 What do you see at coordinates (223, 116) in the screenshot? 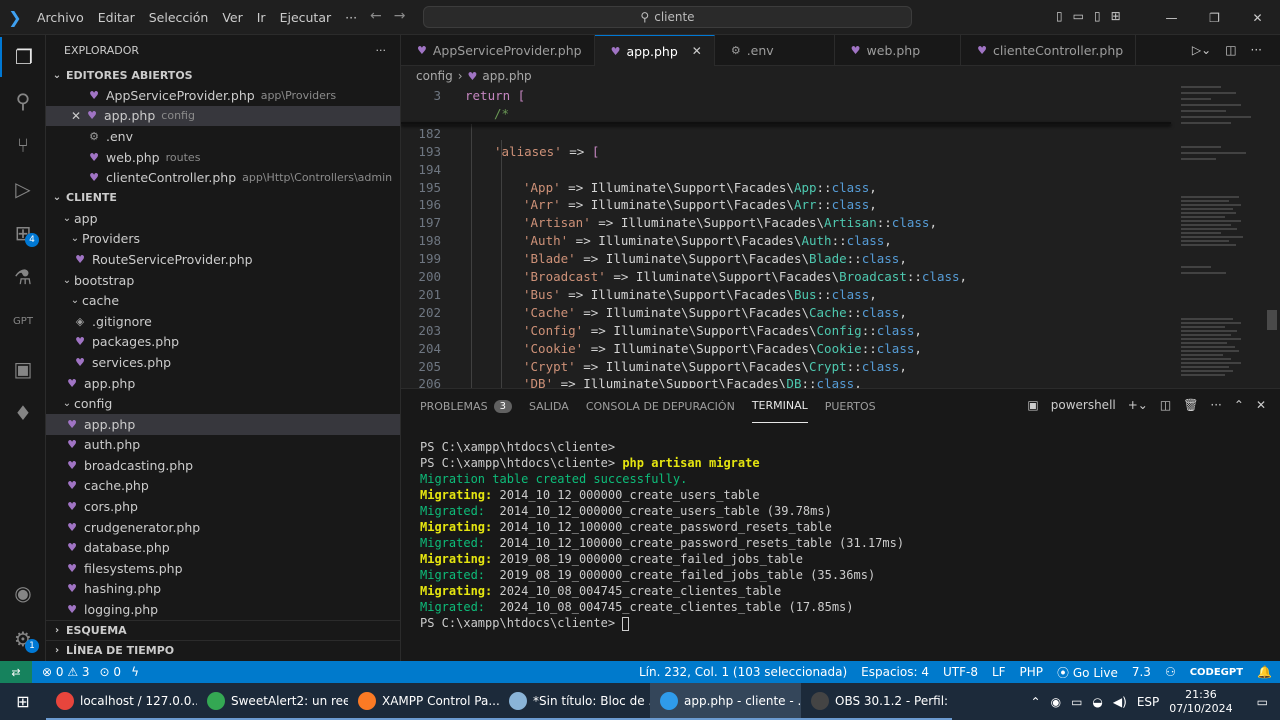
I see `open-editor-item-active: ✕ ♥ app.php config` at bounding box center [223, 116].